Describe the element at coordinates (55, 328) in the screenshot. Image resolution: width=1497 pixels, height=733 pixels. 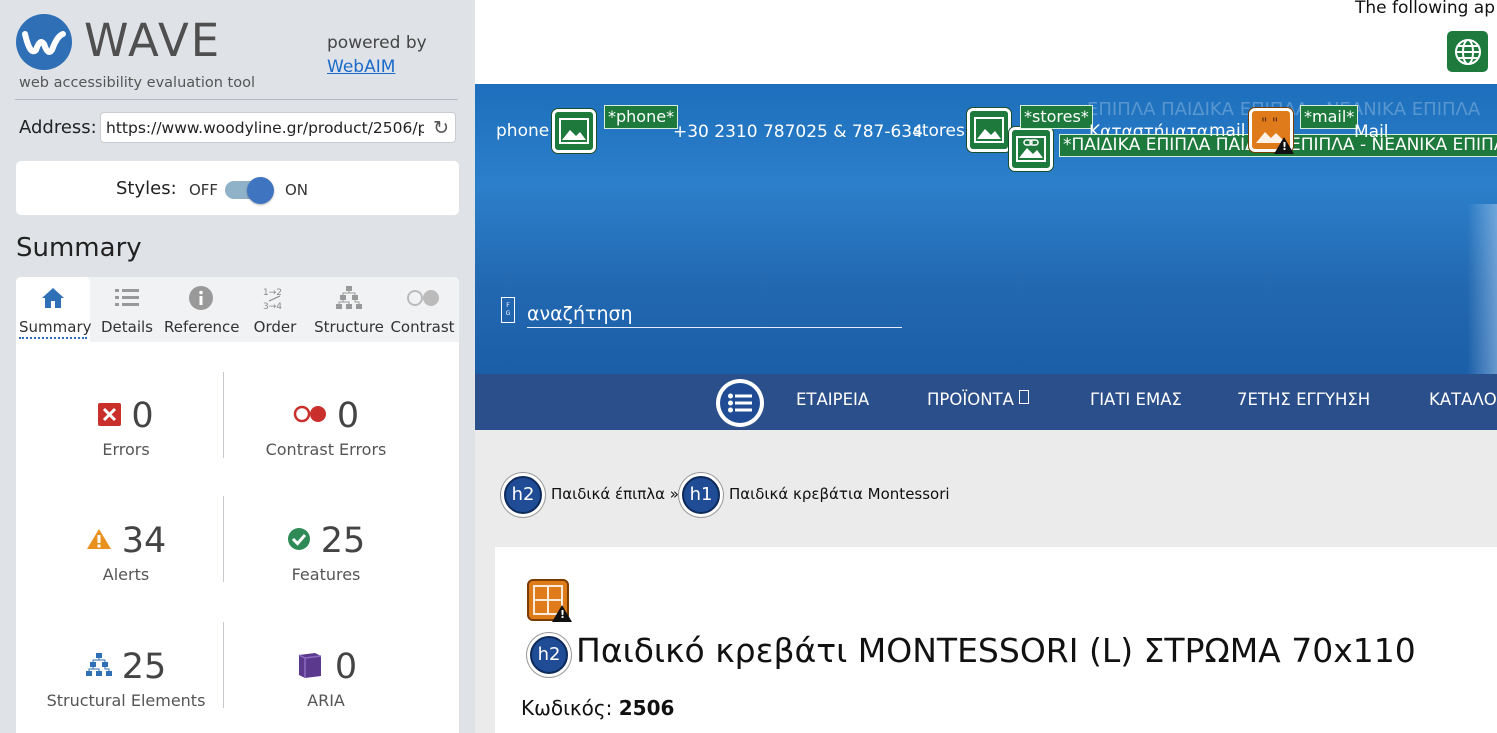
I see `tab-summary-label: Summary` at that location.